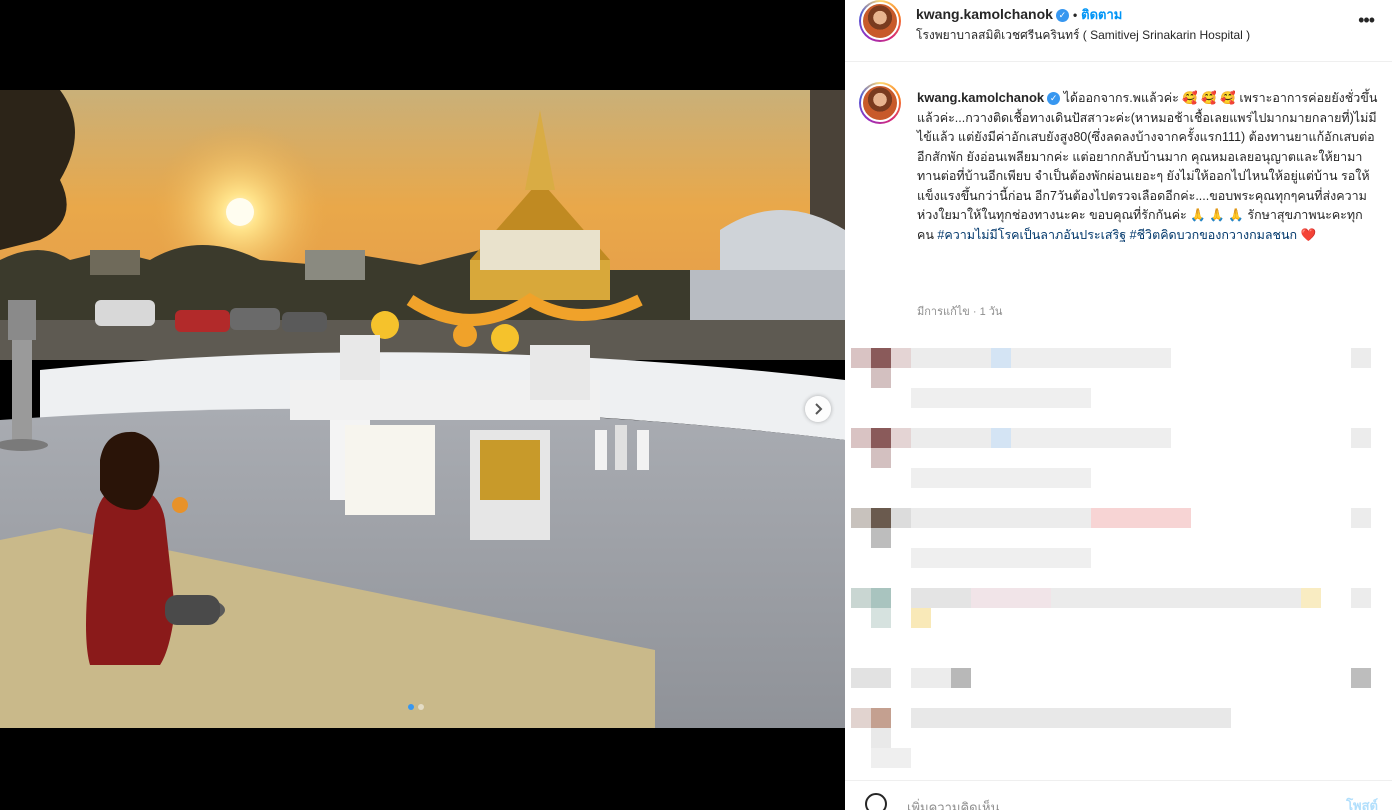 This screenshot has width=1392, height=810. I want to click on hashtag-1: #ความไม่มีโรคเป็นลาภอันประเสริฐ, so click(1031, 235).